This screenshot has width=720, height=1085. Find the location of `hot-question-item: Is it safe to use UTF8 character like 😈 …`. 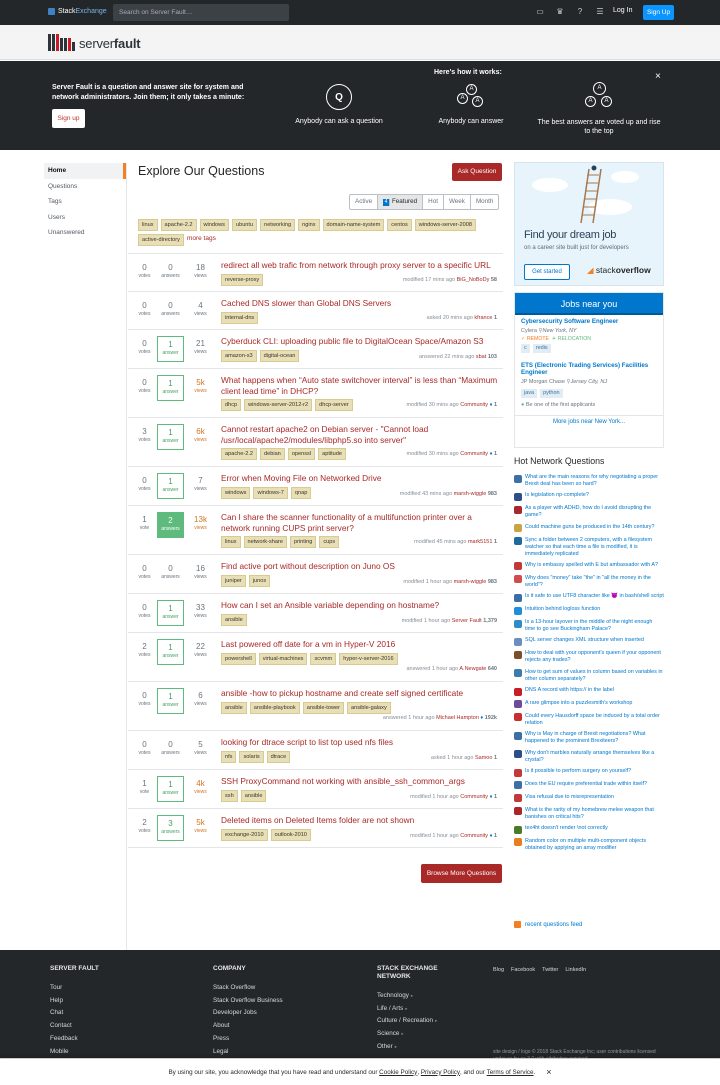

hot-question-item: Is it safe to use UTF8 character like 😈 … is located at coordinates (589, 597).